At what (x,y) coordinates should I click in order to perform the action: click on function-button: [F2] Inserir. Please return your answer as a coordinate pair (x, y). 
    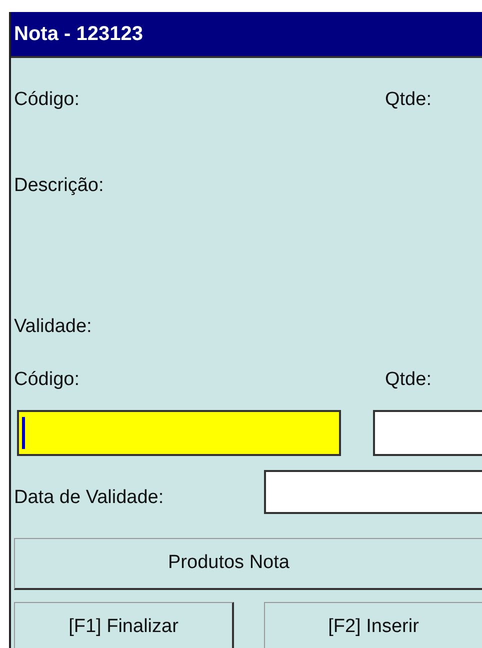
    Looking at the image, I should click on (373, 625).